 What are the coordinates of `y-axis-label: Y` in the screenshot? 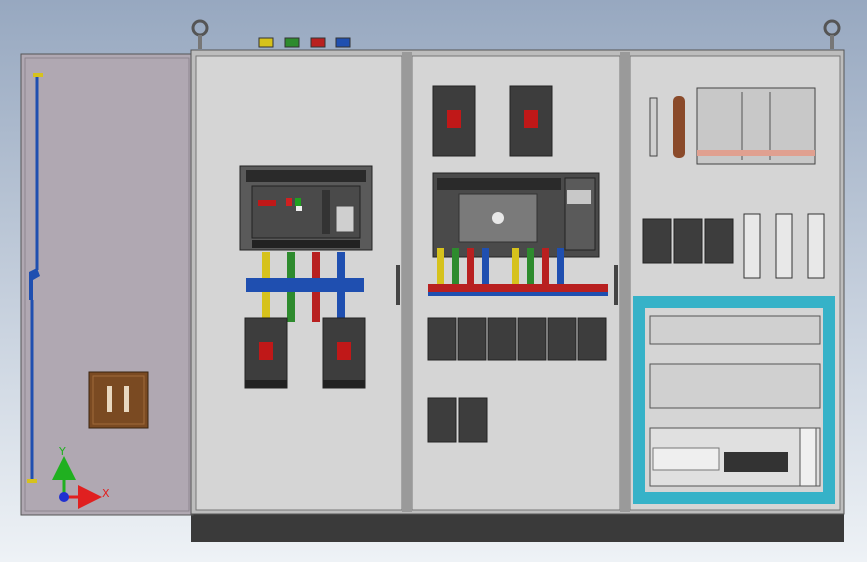 It's located at (62, 451).